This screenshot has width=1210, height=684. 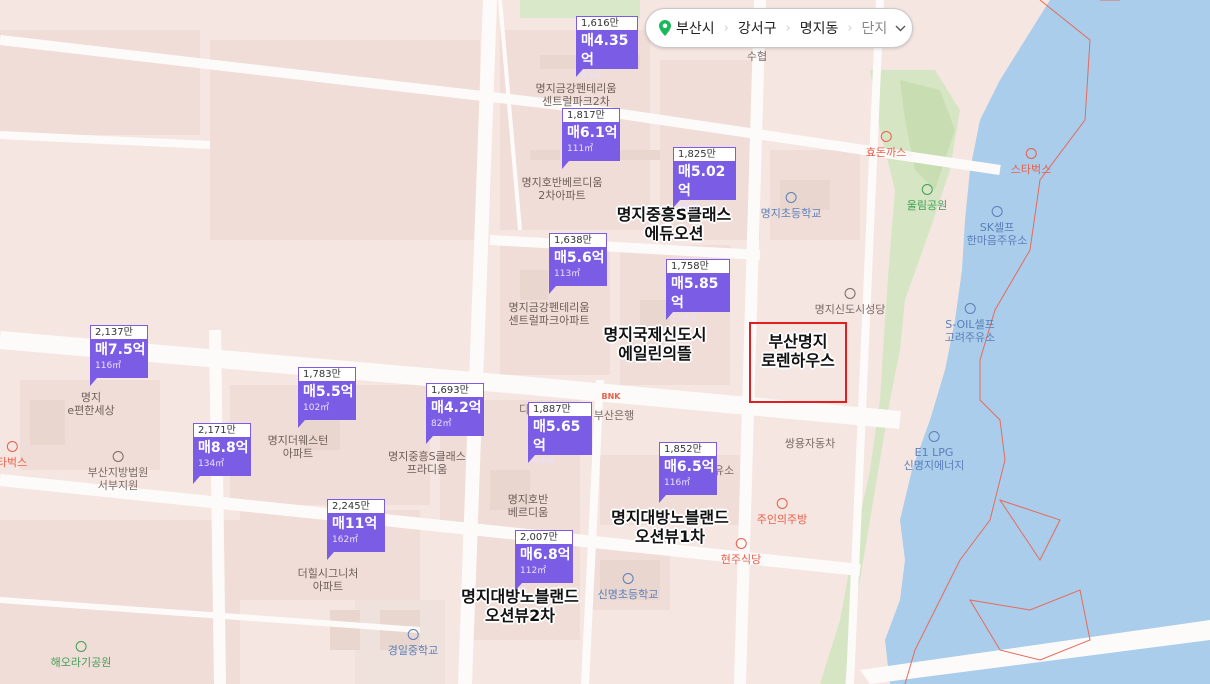 I want to click on poi-label: 주인의주방, so click(x=782, y=512).